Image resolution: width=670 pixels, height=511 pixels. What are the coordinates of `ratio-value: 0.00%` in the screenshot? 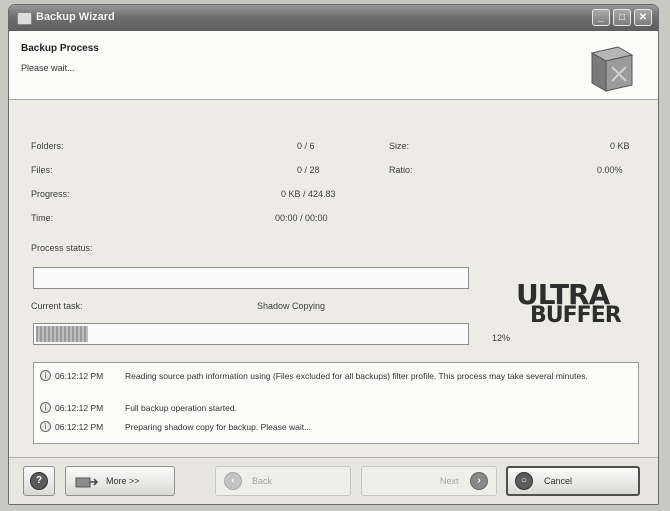 It's located at (610, 170).